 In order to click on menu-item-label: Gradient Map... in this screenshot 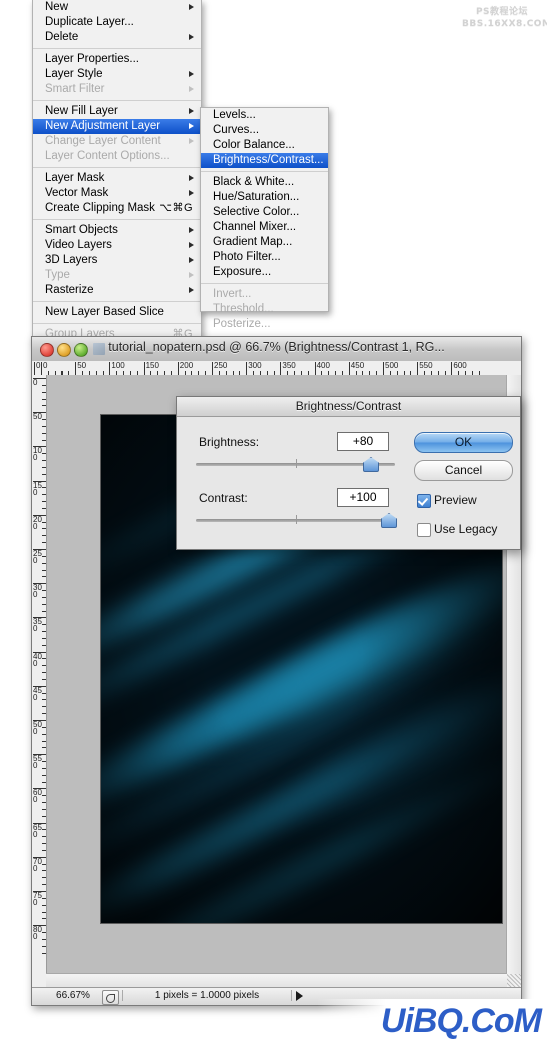, I will do `click(253, 242)`.